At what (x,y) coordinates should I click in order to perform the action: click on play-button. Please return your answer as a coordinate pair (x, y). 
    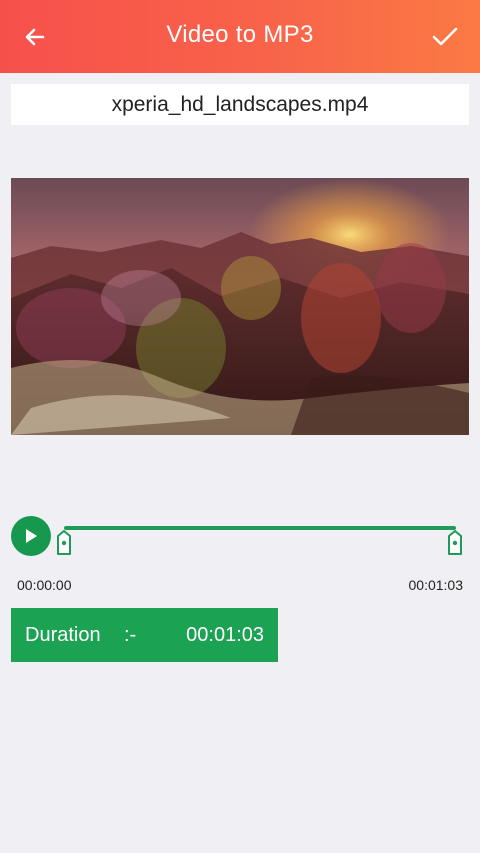
    Looking at the image, I should click on (31, 536).